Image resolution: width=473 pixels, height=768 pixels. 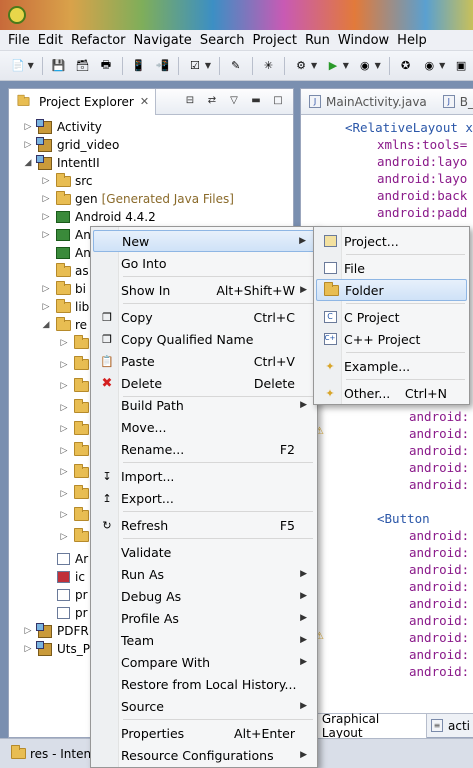 What do you see at coordinates (64, 559) in the screenshot?
I see `tree-item: Ar` at bounding box center [64, 559].